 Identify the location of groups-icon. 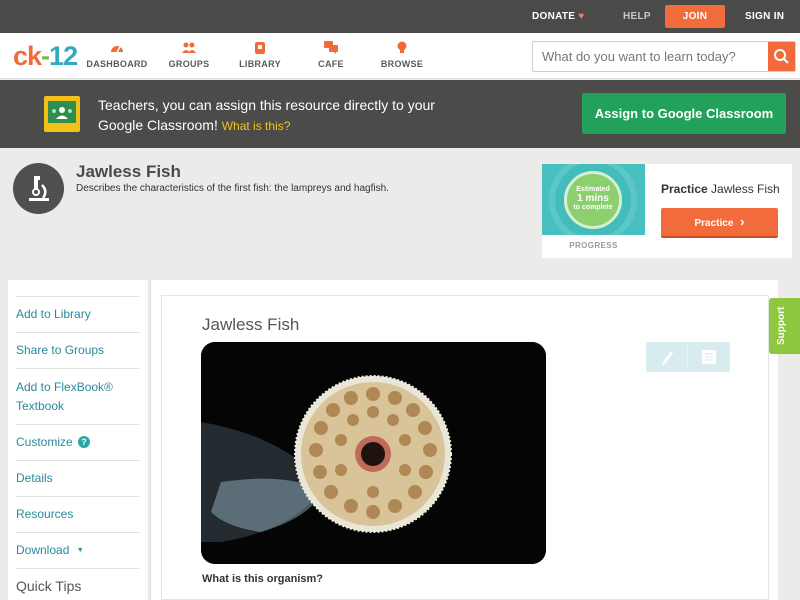
(189, 47).